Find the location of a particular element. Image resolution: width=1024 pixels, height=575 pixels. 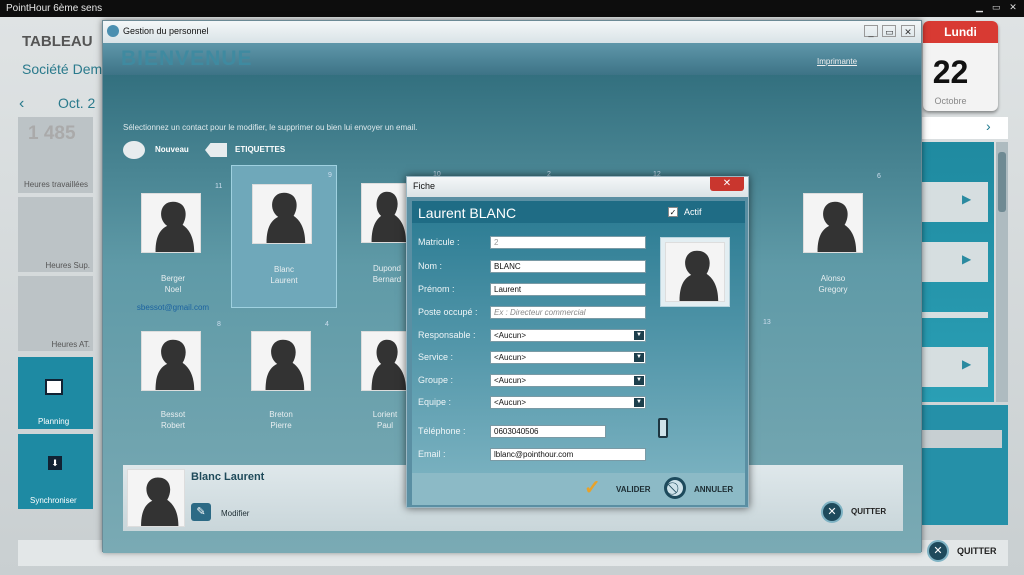

contact-card-selected: 9 Blanc Laurent is located at coordinates (284, 236).